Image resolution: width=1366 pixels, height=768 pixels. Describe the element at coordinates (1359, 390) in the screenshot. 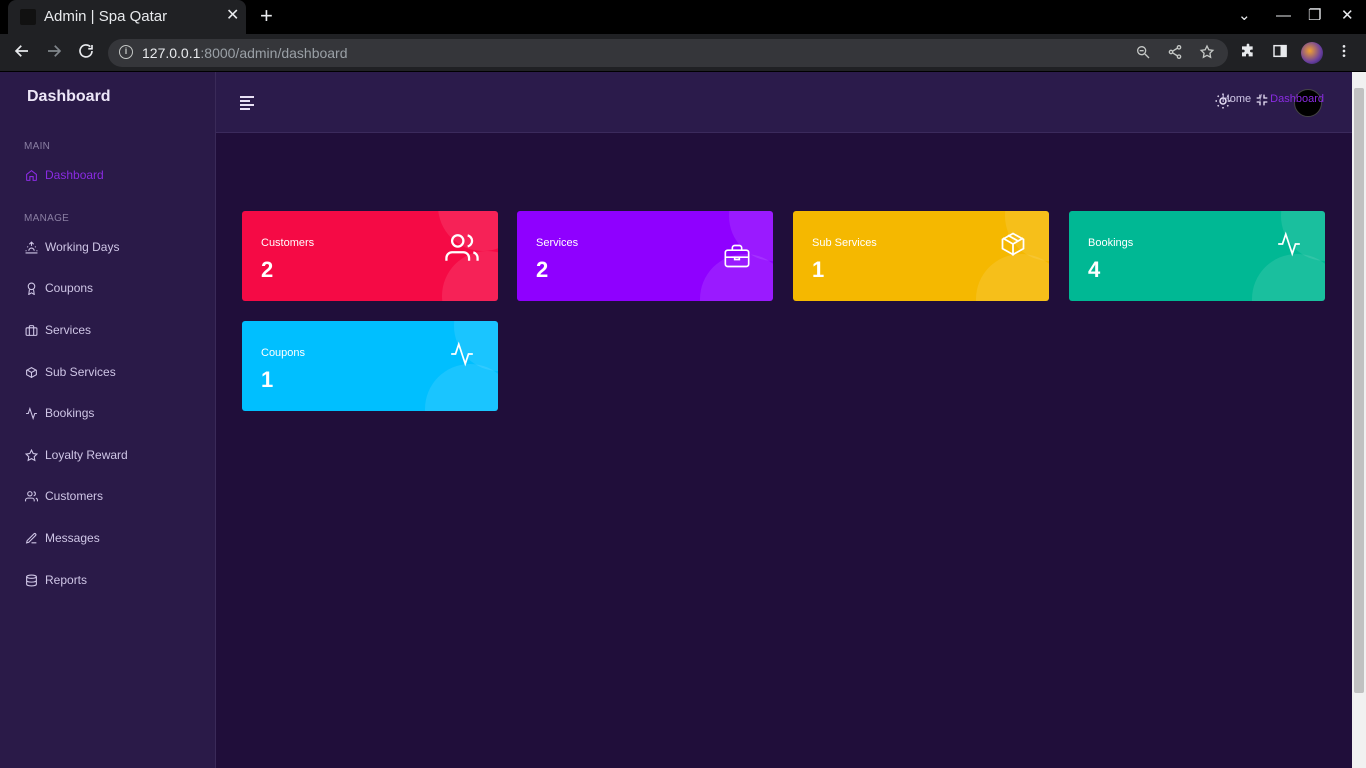

I see `scrollbar-thumb` at that location.